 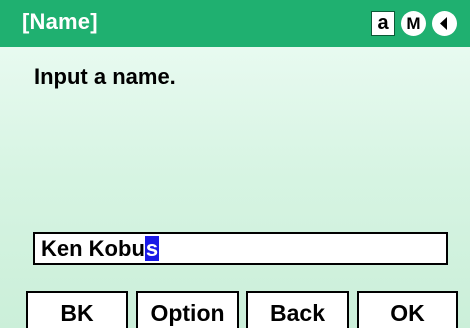 What do you see at coordinates (383, 23) in the screenshot?
I see `input-mode-indicator: a` at bounding box center [383, 23].